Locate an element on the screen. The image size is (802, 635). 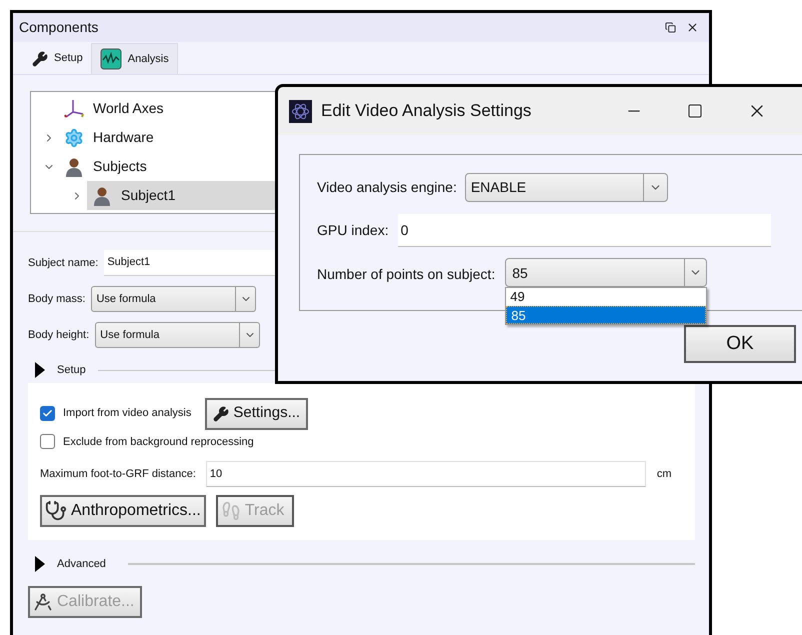
field-label: Maximum foot-to-GRF distance: is located at coordinates (118, 474).